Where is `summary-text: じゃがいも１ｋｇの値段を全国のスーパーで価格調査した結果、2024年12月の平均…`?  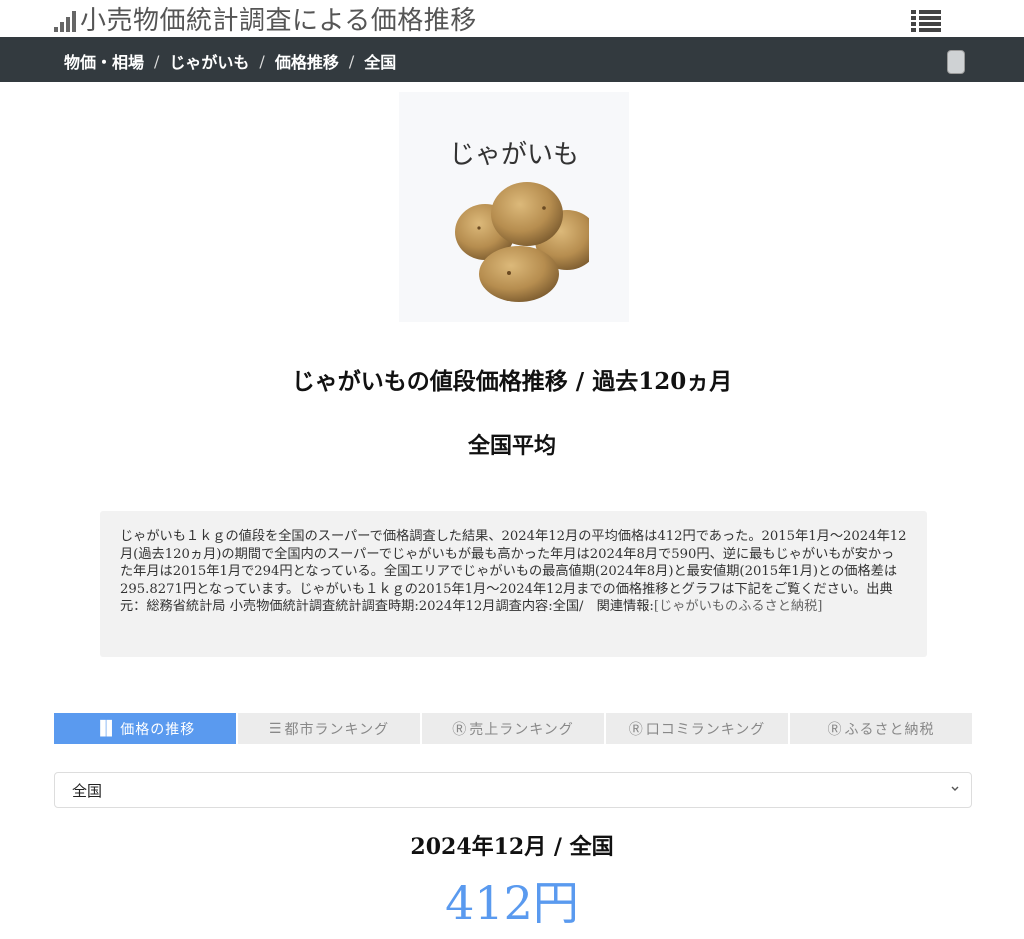 summary-text: じゃがいも１ｋｇの値段を全国のスーパーで価格調査した結果、2024年12月の平均… is located at coordinates (513, 572).